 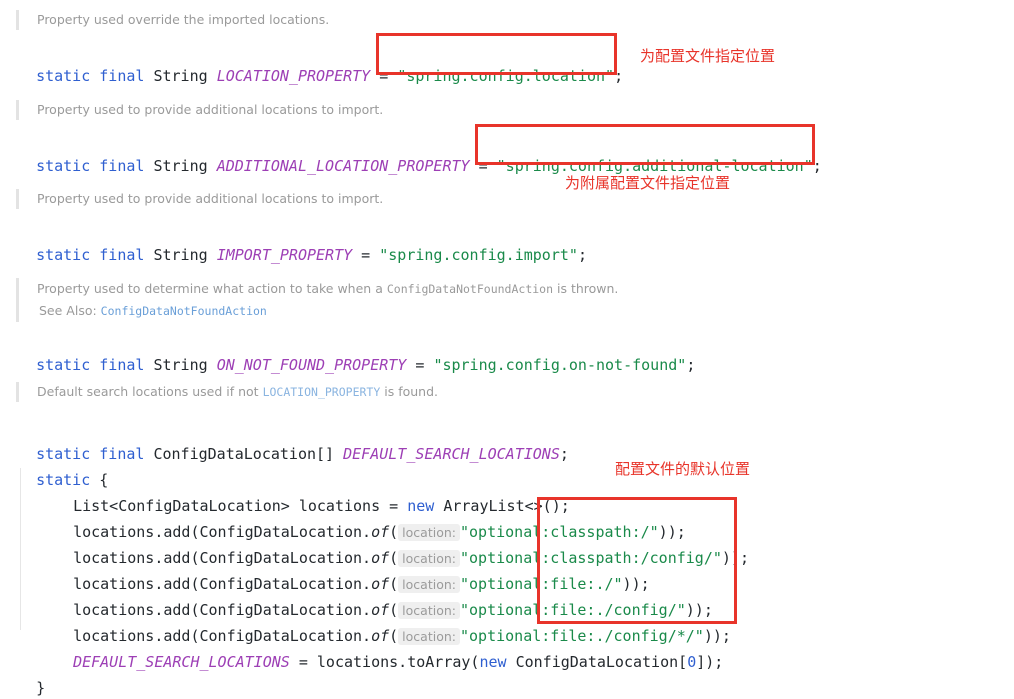 What do you see at coordinates (683, 469) in the screenshot?
I see `annotation-note-default-locations: 配置文件的默认位置` at bounding box center [683, 469].